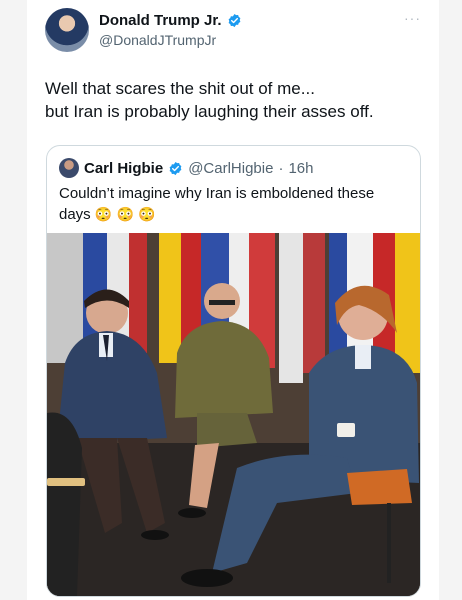  Describe the element at coordinates (412, 18) in the screenshot. I see `more-icon: ···` at that location.